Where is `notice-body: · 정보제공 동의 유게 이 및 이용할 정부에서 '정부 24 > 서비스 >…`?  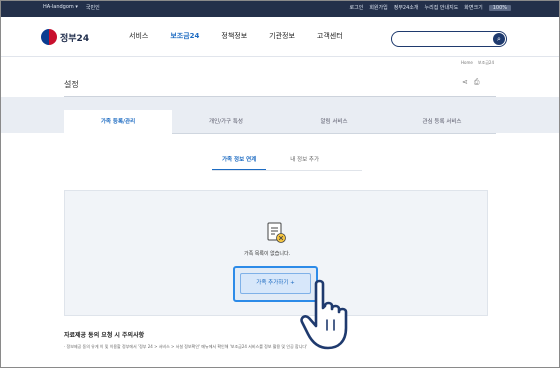 notice-body: · 정보제공 동의 유게 이 및 이용할 정부에서 '정부 24 > 서비스 >… is located at coordinates (186, 346).